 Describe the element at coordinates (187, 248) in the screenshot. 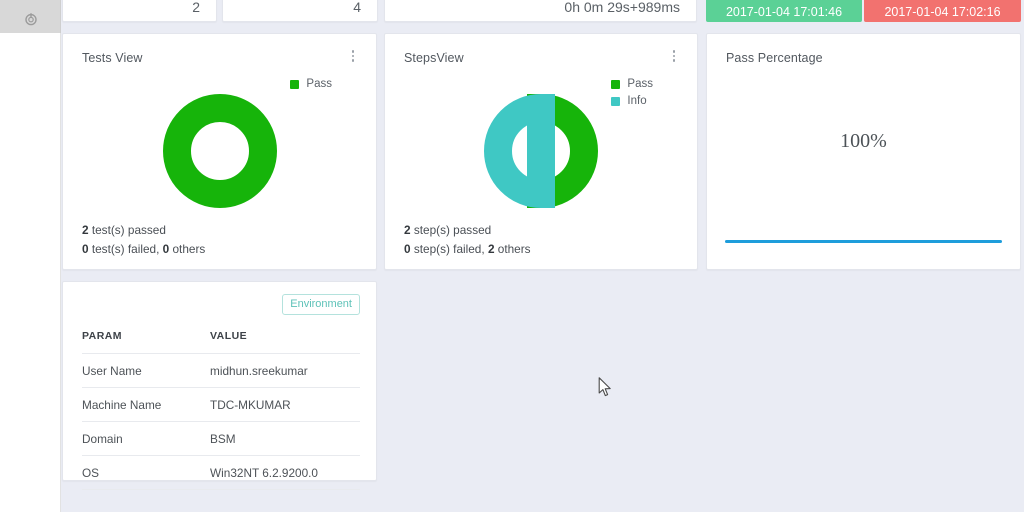

I see `tests-others-text: others` at that location.